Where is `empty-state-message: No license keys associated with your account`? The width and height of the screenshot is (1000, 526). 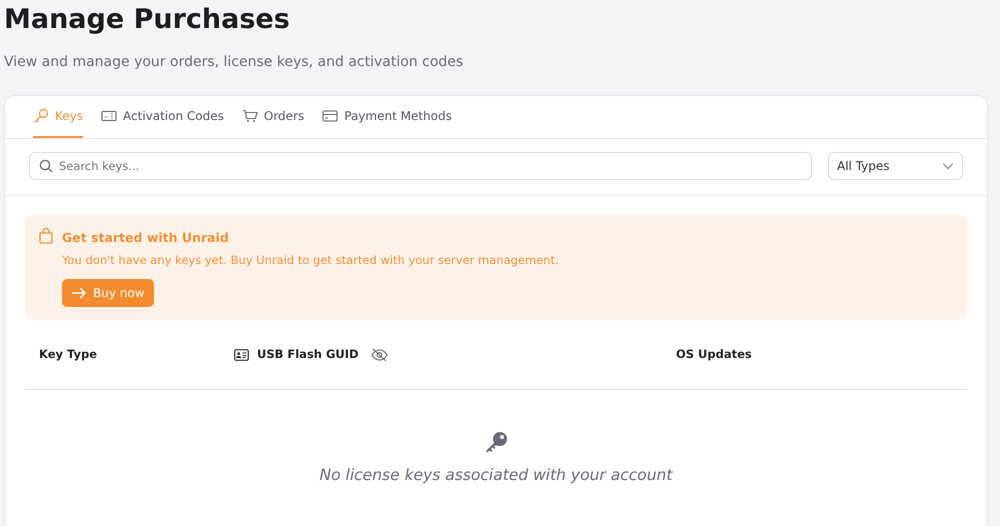 empty-state-message: No license keys associated with your account is located at coordinates (496, 475).